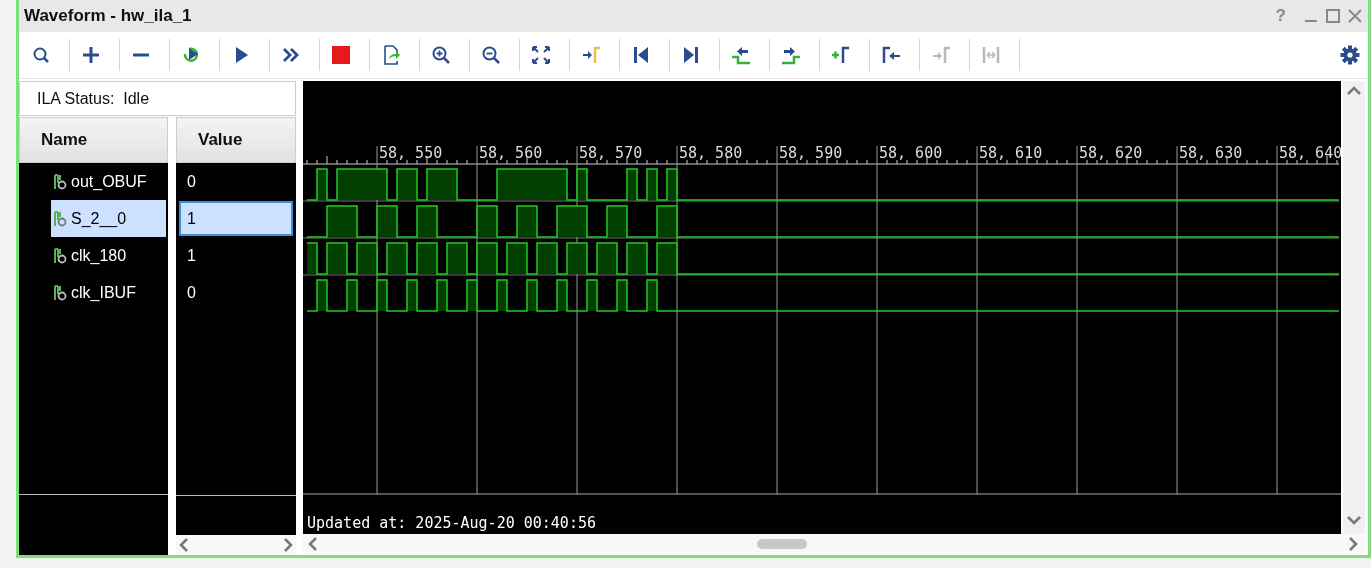  What do you see at coordinates (93, 140) in the screenshot?
I see `column-header: Name` at bounding box center [93, 140].